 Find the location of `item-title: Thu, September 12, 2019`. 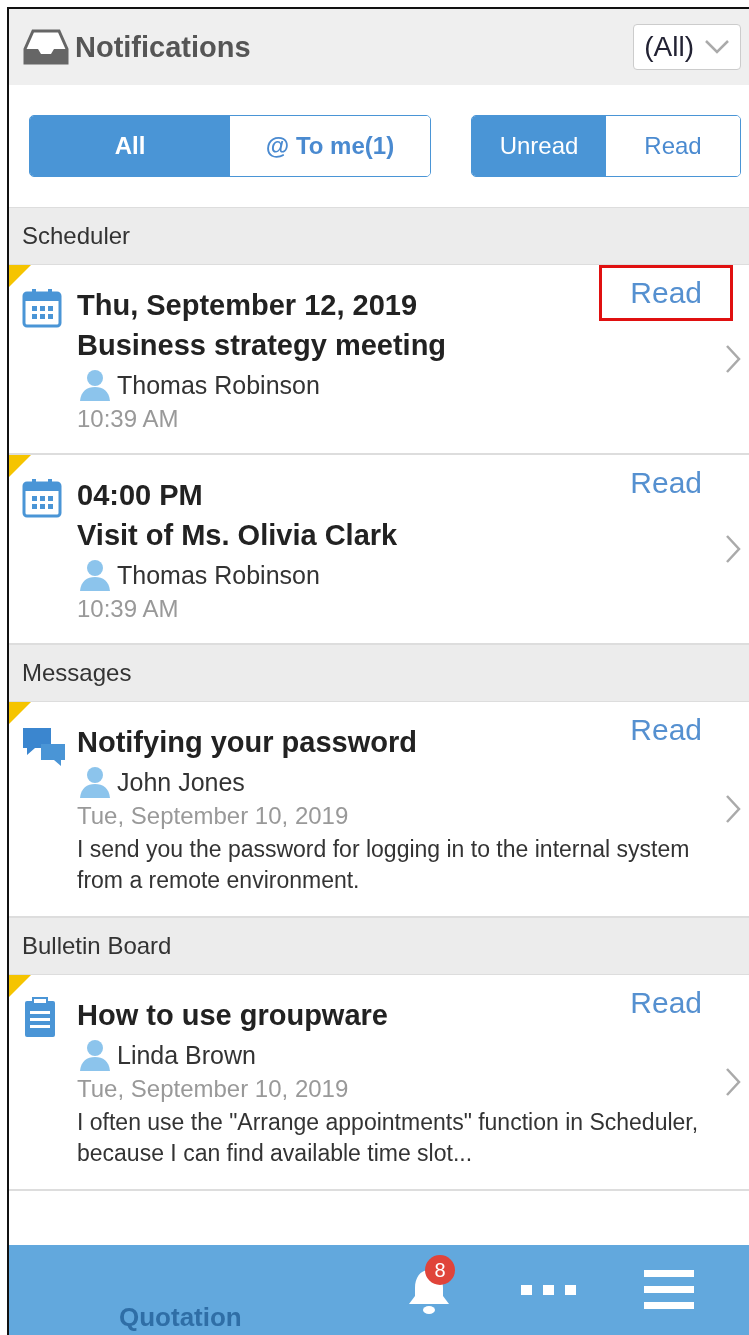

item-title: Thu, September 12, 2019 is located at coordinates (247, 305).